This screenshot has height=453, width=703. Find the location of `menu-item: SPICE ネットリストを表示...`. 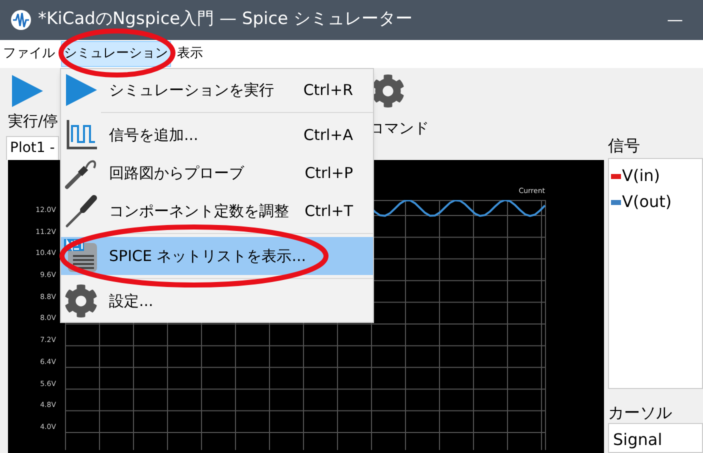

menu-item: SPICE ネットリストを表示... is located at coordinates (217, 256).